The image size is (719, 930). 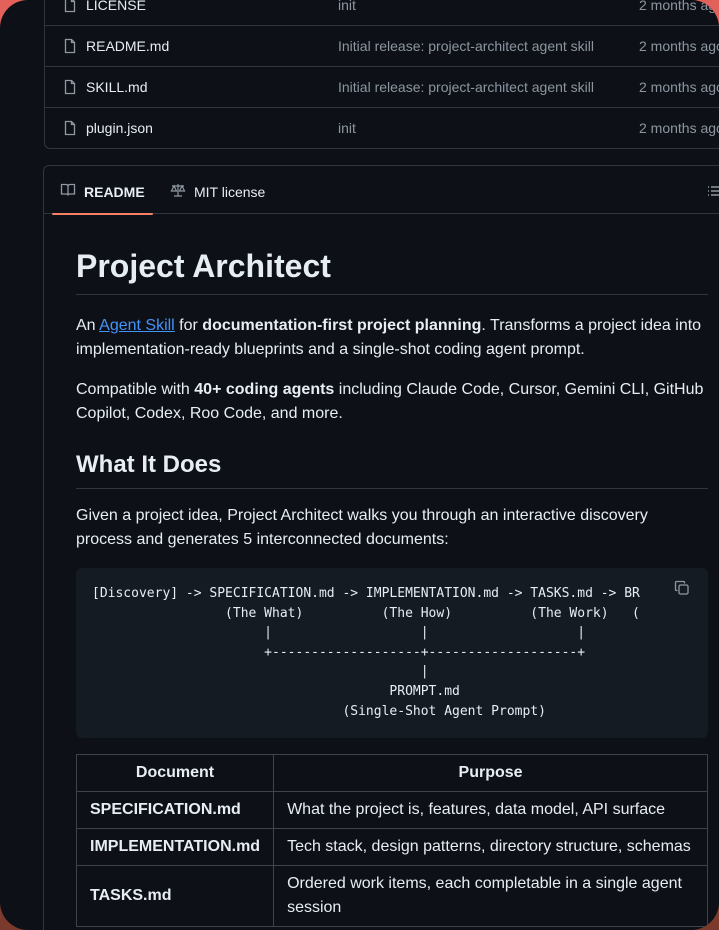 What do you see at coordinates (116, 87) in the screenshot?
I see `file-name: SKILL.md` at bounding box center [116, 87].